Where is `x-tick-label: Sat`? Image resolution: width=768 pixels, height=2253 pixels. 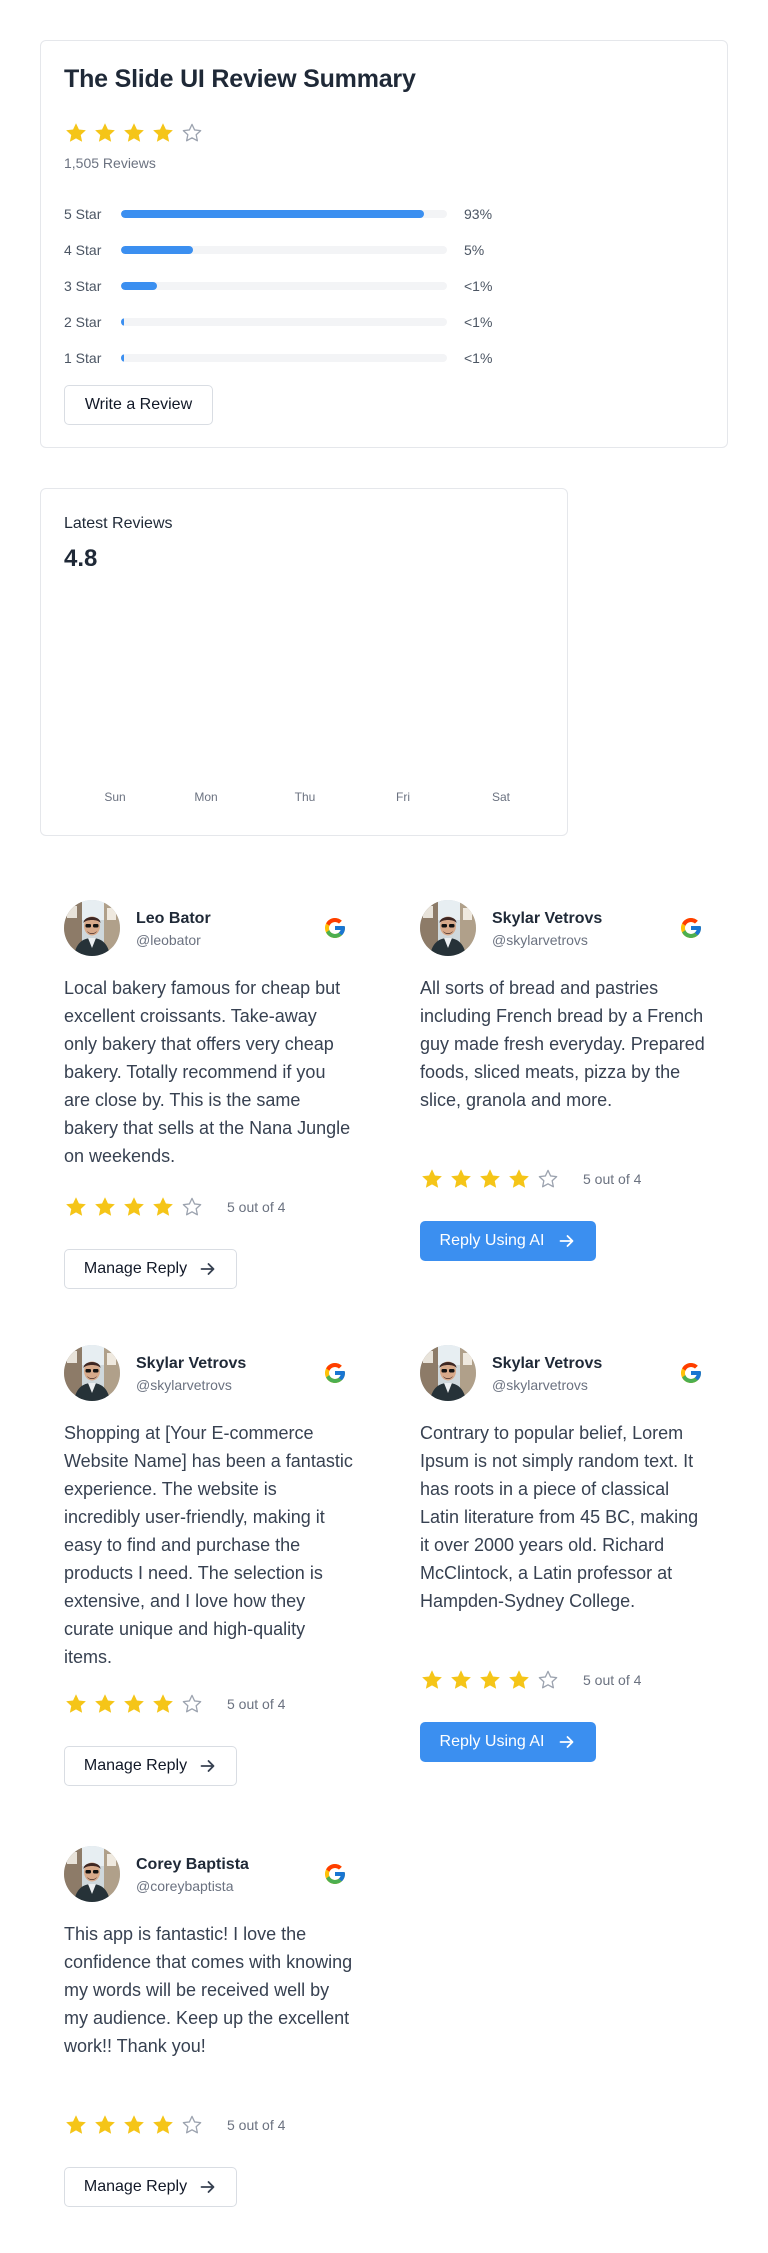 x-tick-label: Sat is located at coordinates (501, 797).